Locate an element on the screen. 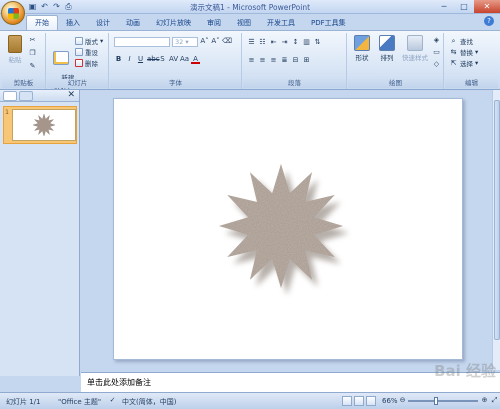 The image size is (500, 409). scrollbar-thumb is located at coordinates (497, 220).